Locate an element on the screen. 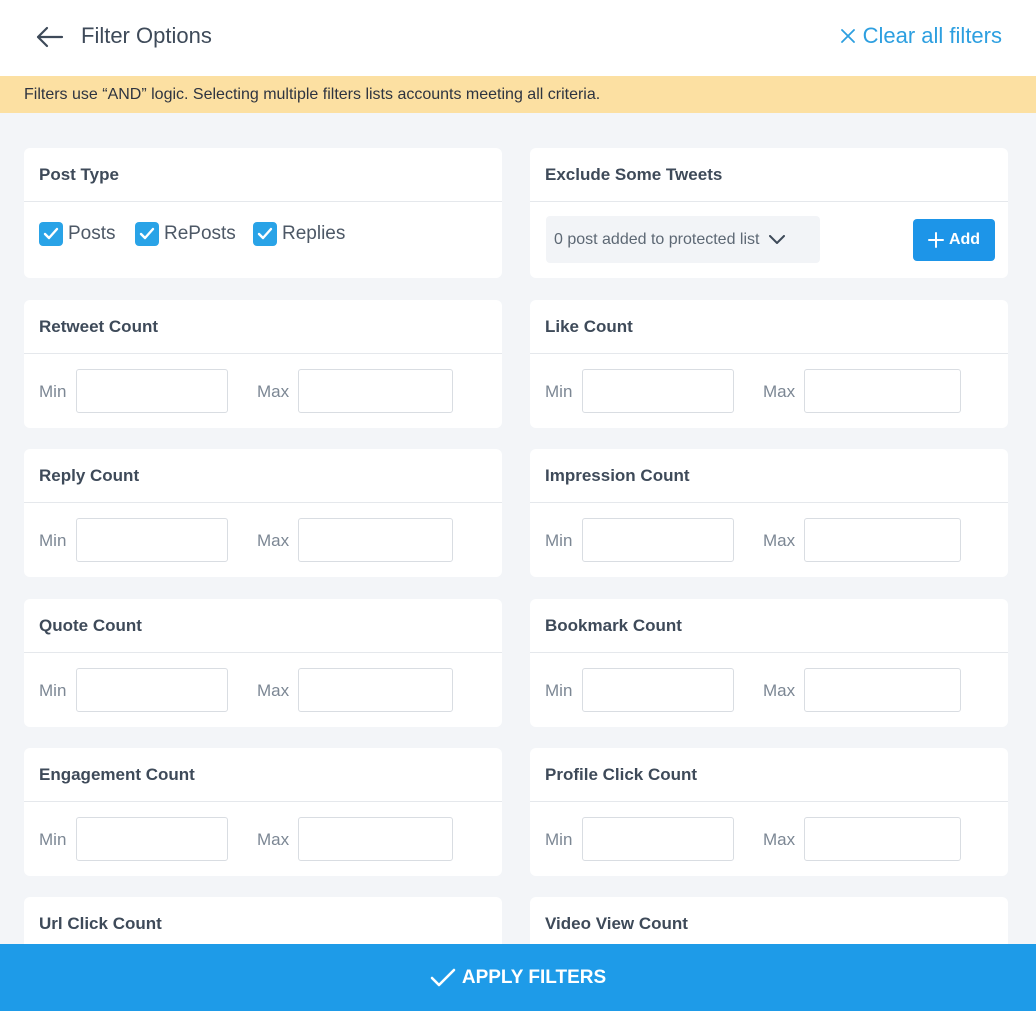  apply-filters-button: APPLY FILTERS is located at coordinates (518, 977).